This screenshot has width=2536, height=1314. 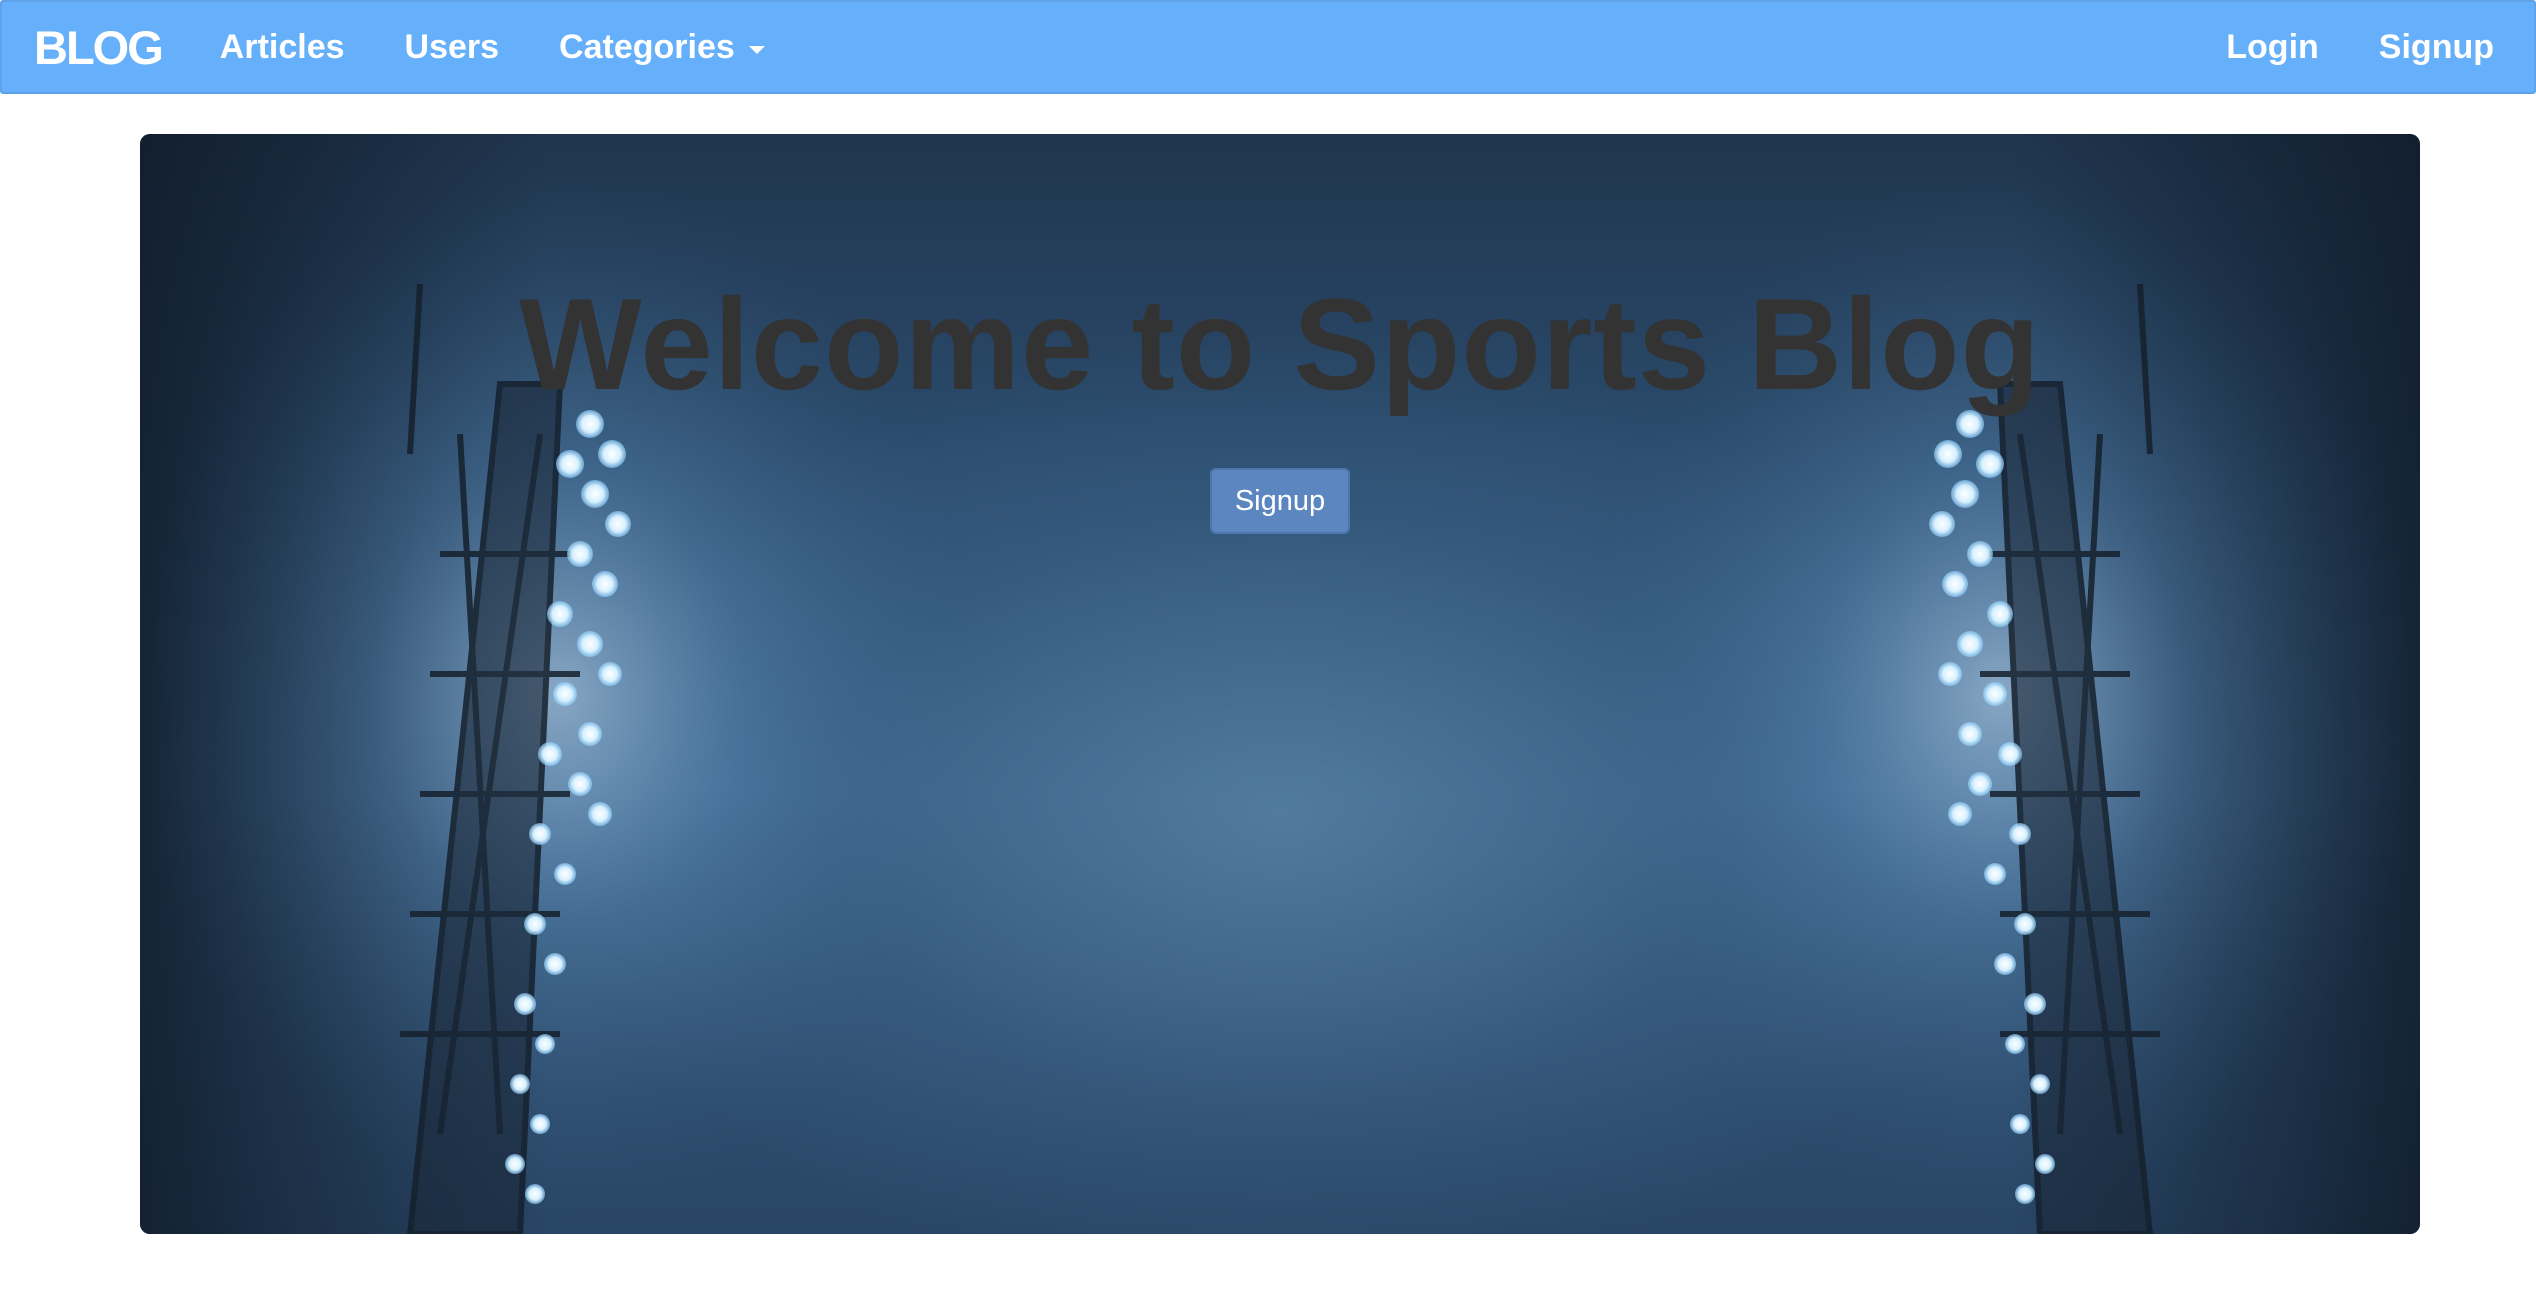 I want to click on hero-signup-button: Signup, so click(x=1280, y=501).